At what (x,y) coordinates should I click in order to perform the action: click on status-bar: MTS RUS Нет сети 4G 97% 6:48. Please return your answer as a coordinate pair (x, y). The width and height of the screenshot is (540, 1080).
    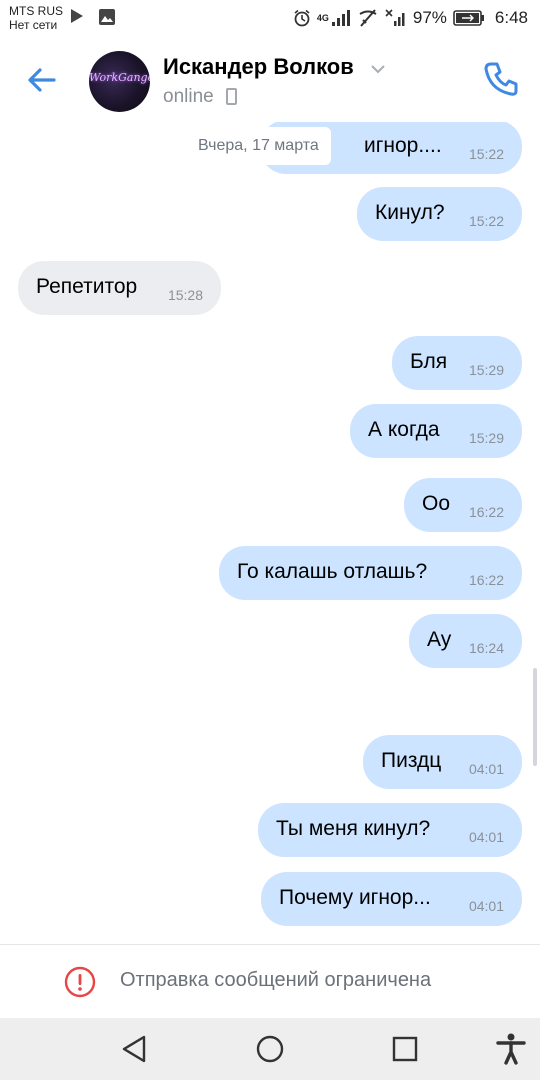
    Looking at the image, I should click on (270, 19).